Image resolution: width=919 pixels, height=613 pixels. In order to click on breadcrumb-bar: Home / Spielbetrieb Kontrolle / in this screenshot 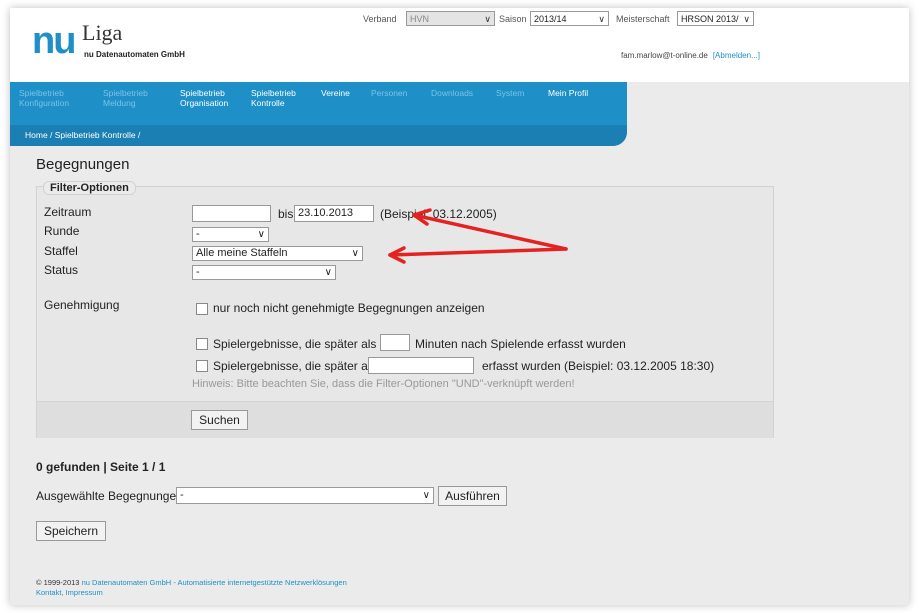, I will do `click(318, 135)`.